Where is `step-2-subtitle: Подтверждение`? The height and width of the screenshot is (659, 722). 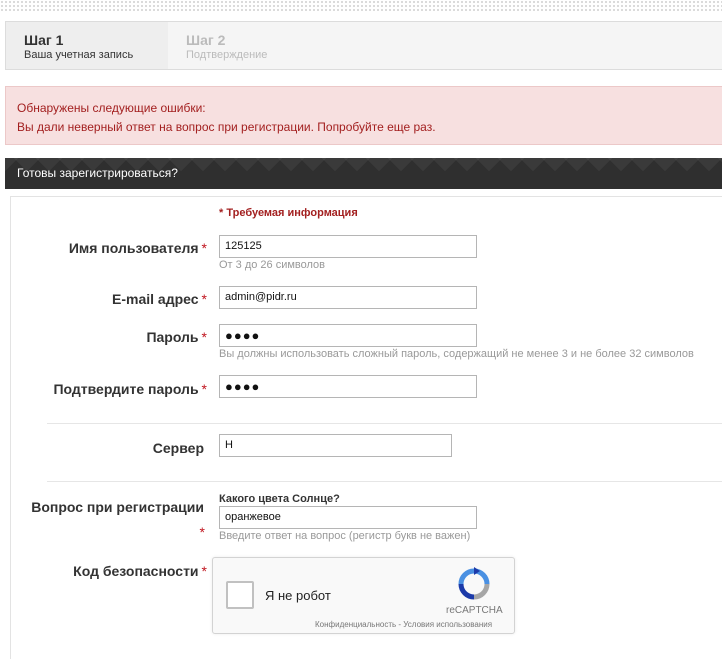
step-2-subtitle: Подтверждение is located at coordinates (227, 55).